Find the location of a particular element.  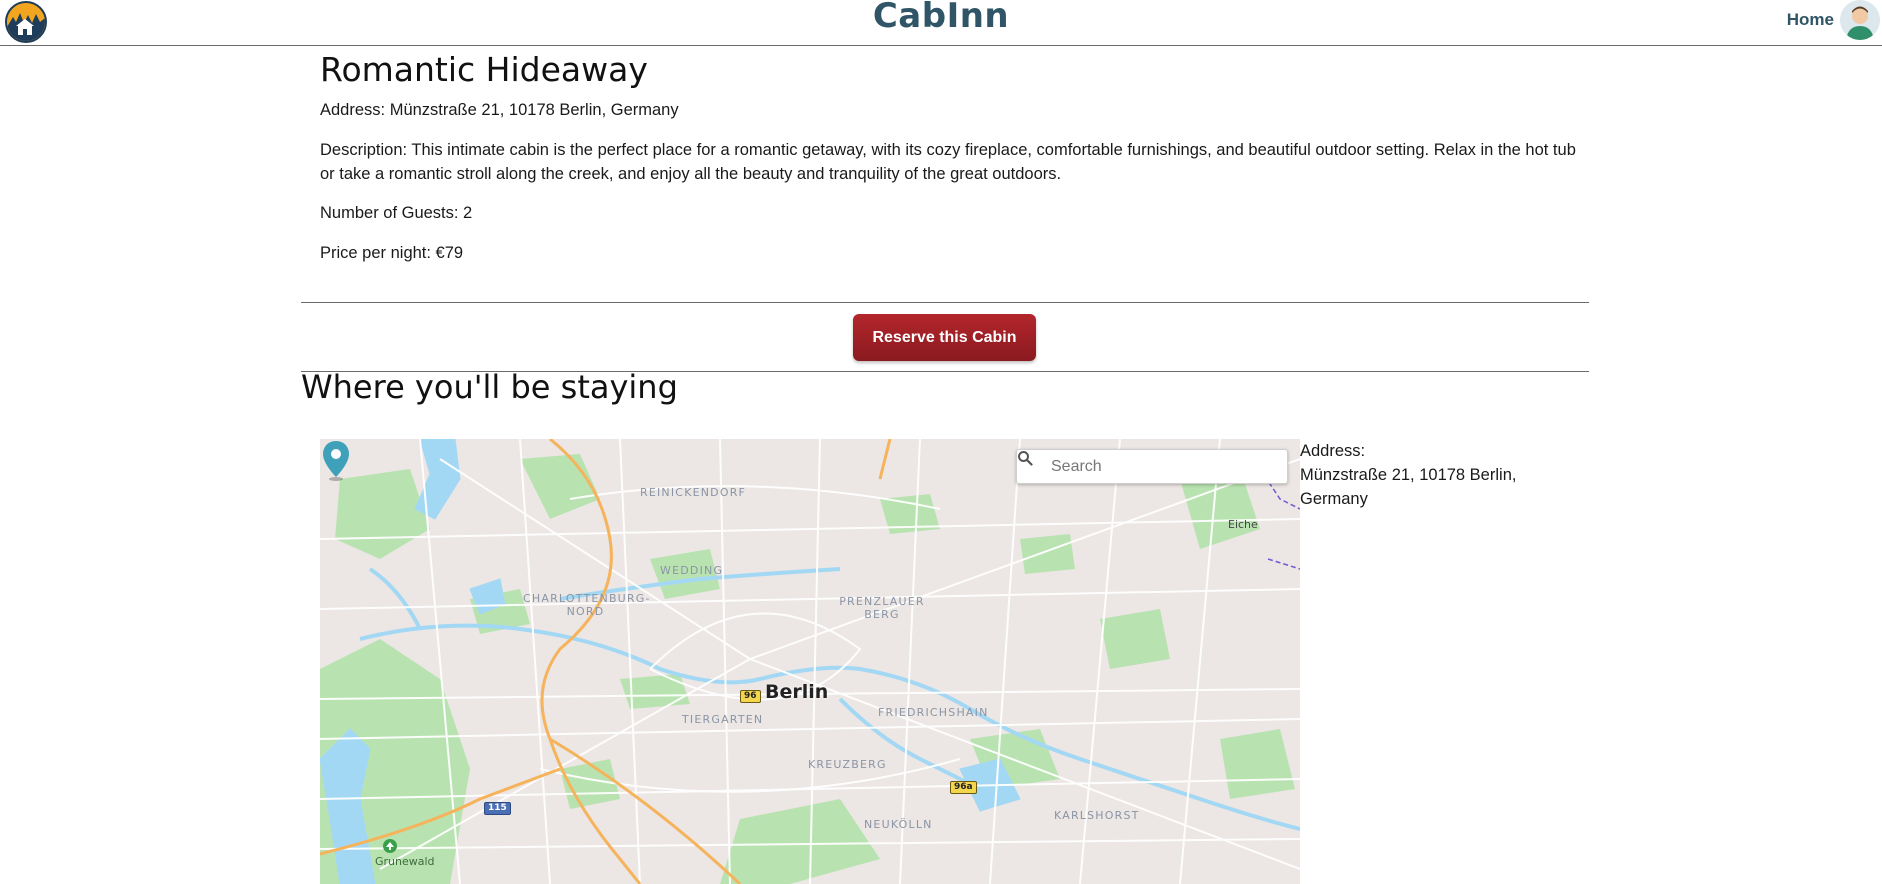

cabin-guests: Number of Guests: 2 is located at coordinates (396, 213).